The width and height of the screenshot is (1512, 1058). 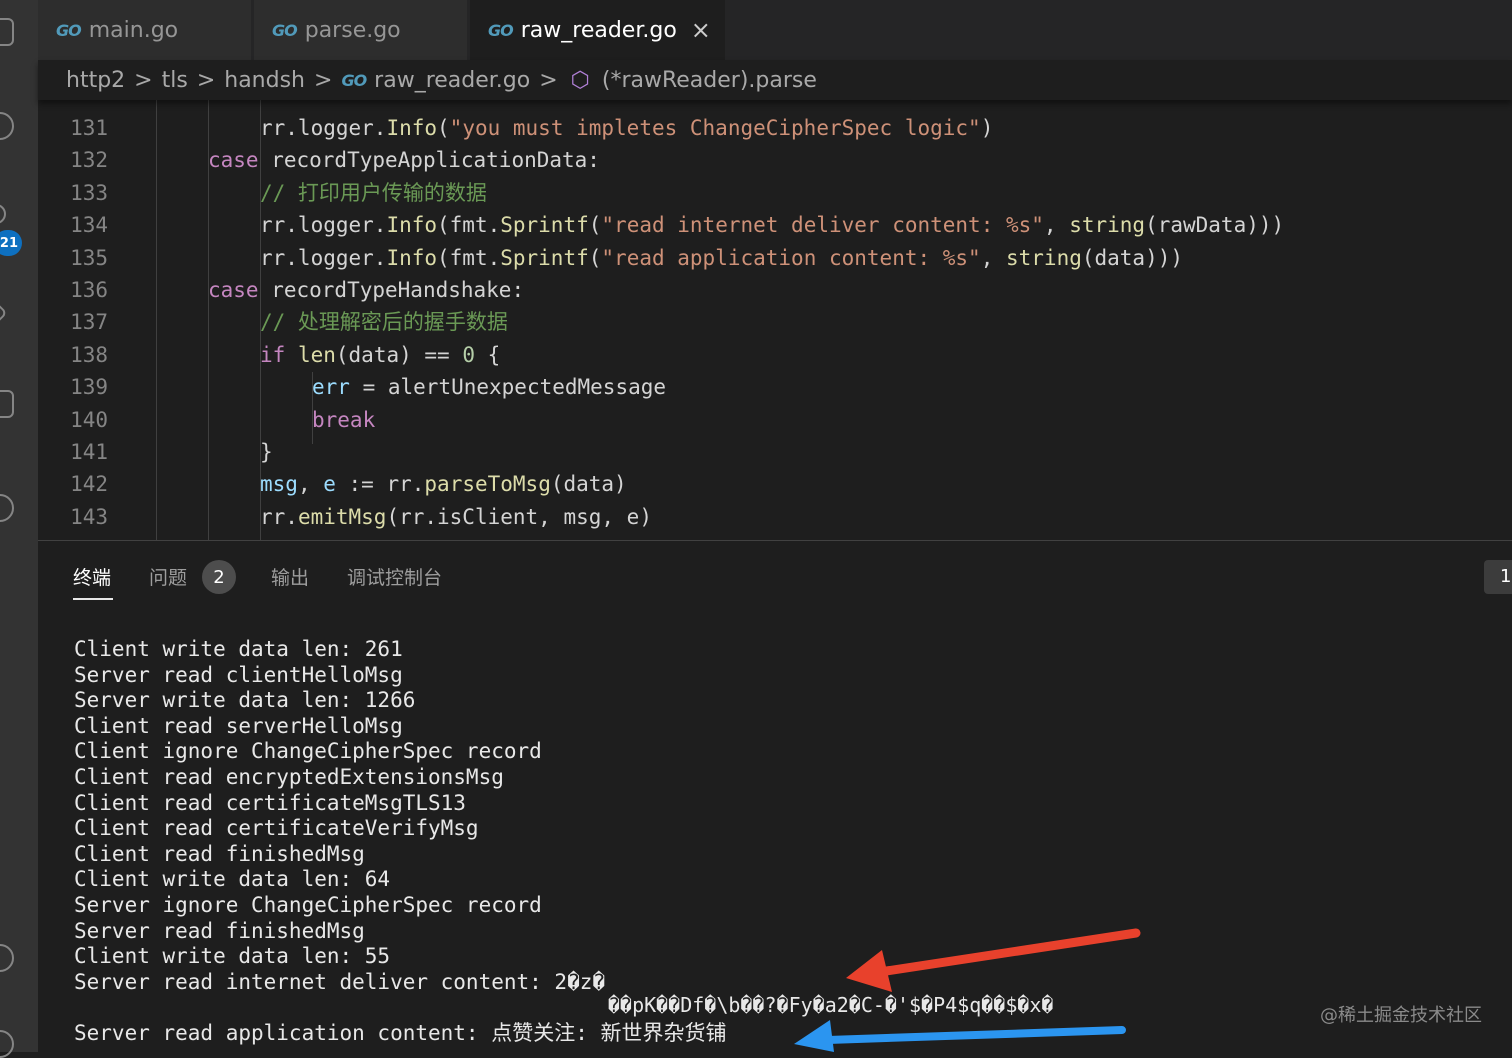 What do you see at coordinates (89, 257) in the screenshot?
I see `line-number: 135` at bounding box center [89, 257].